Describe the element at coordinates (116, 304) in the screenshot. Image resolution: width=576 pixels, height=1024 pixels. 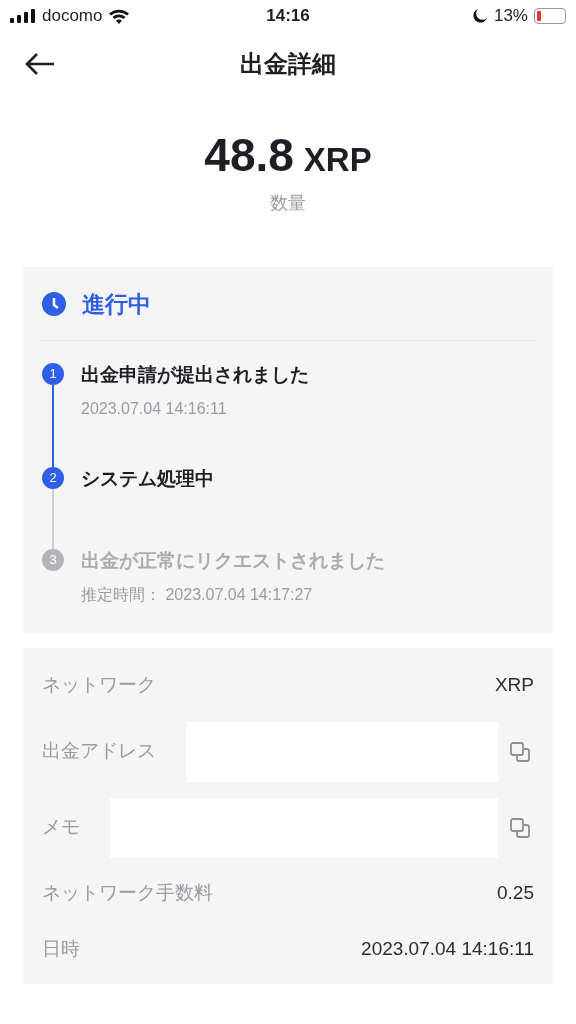
I see `status-title: 進行中` at that location.